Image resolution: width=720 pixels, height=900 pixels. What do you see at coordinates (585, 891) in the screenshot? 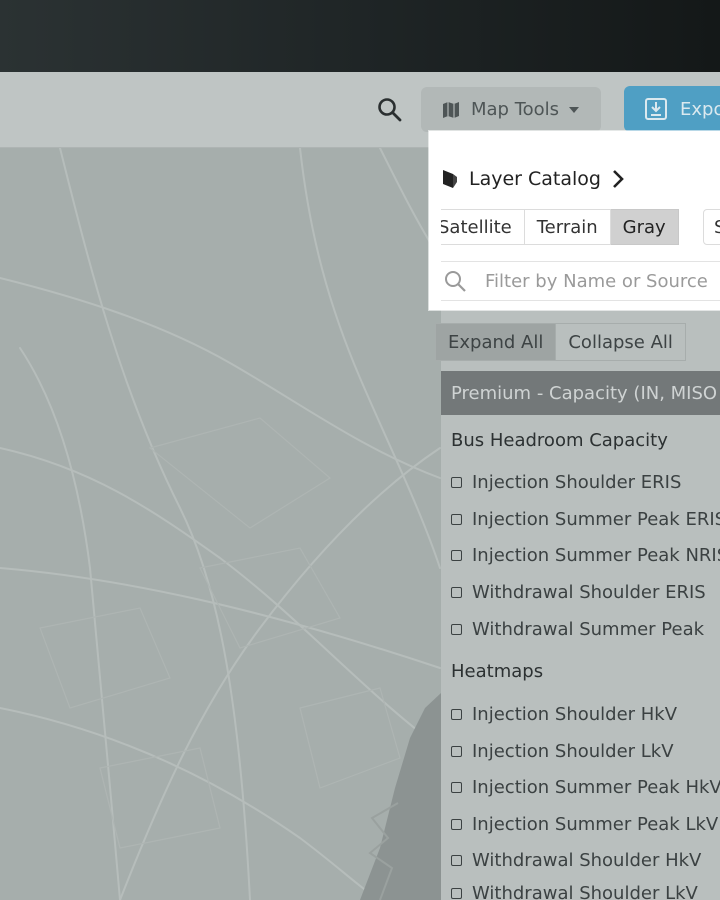
I see `layer-item-label: Withdrawal Shoulder LkV` at bounding box center [585, 891].